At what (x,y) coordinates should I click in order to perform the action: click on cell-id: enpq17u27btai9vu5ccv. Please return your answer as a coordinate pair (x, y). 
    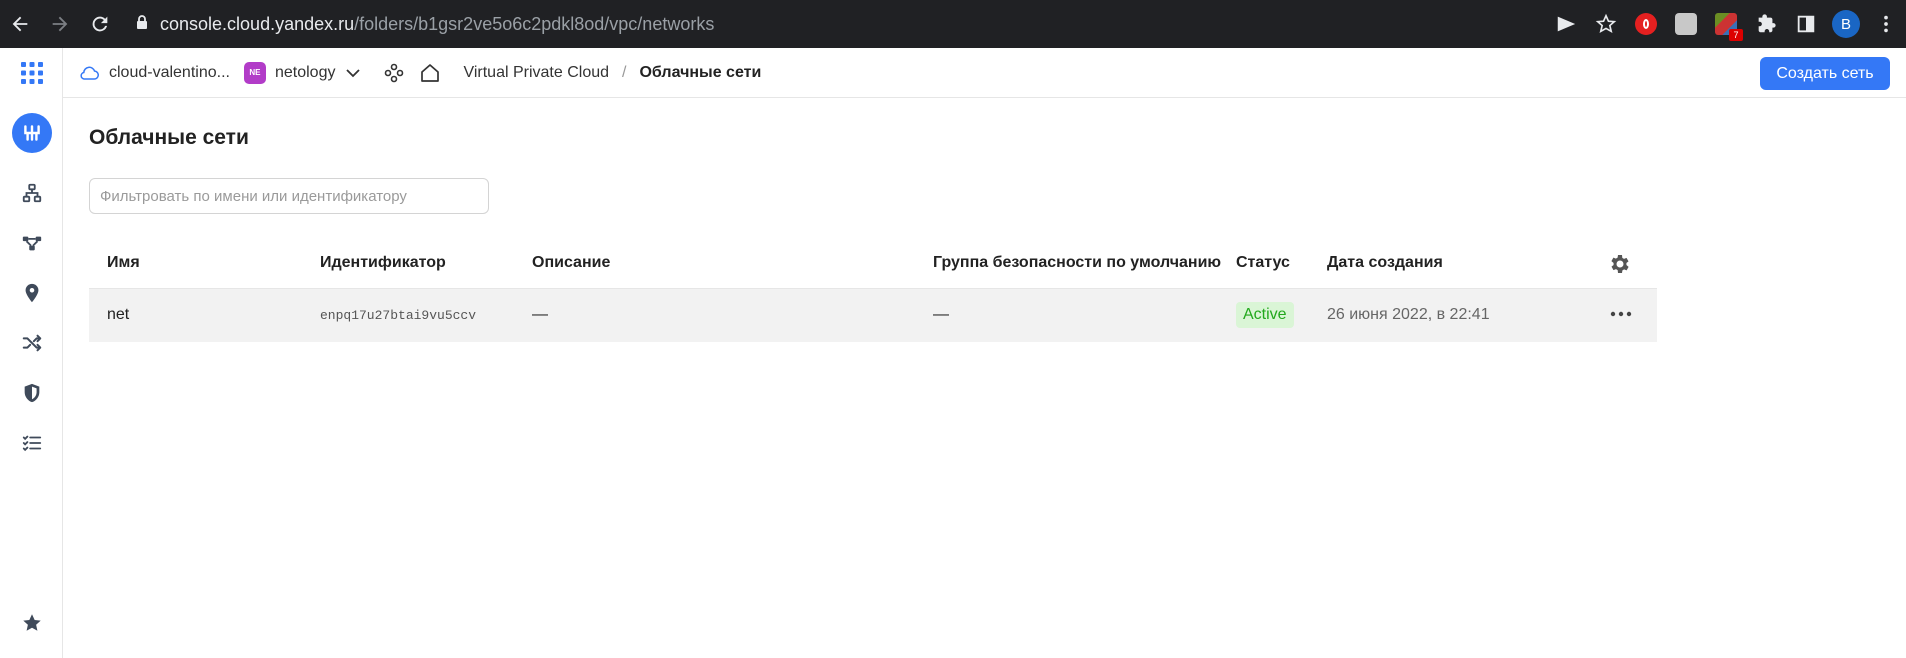
    Looking at the image, I should click on (398, 315).